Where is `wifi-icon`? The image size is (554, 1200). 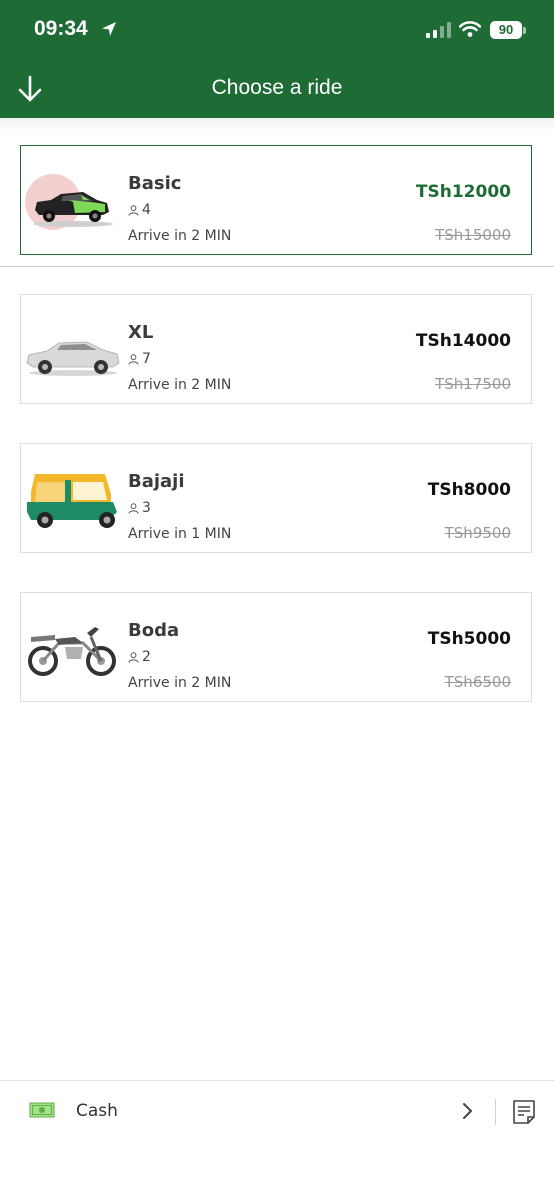
wifi-icon is located at coordinates (470, 29).